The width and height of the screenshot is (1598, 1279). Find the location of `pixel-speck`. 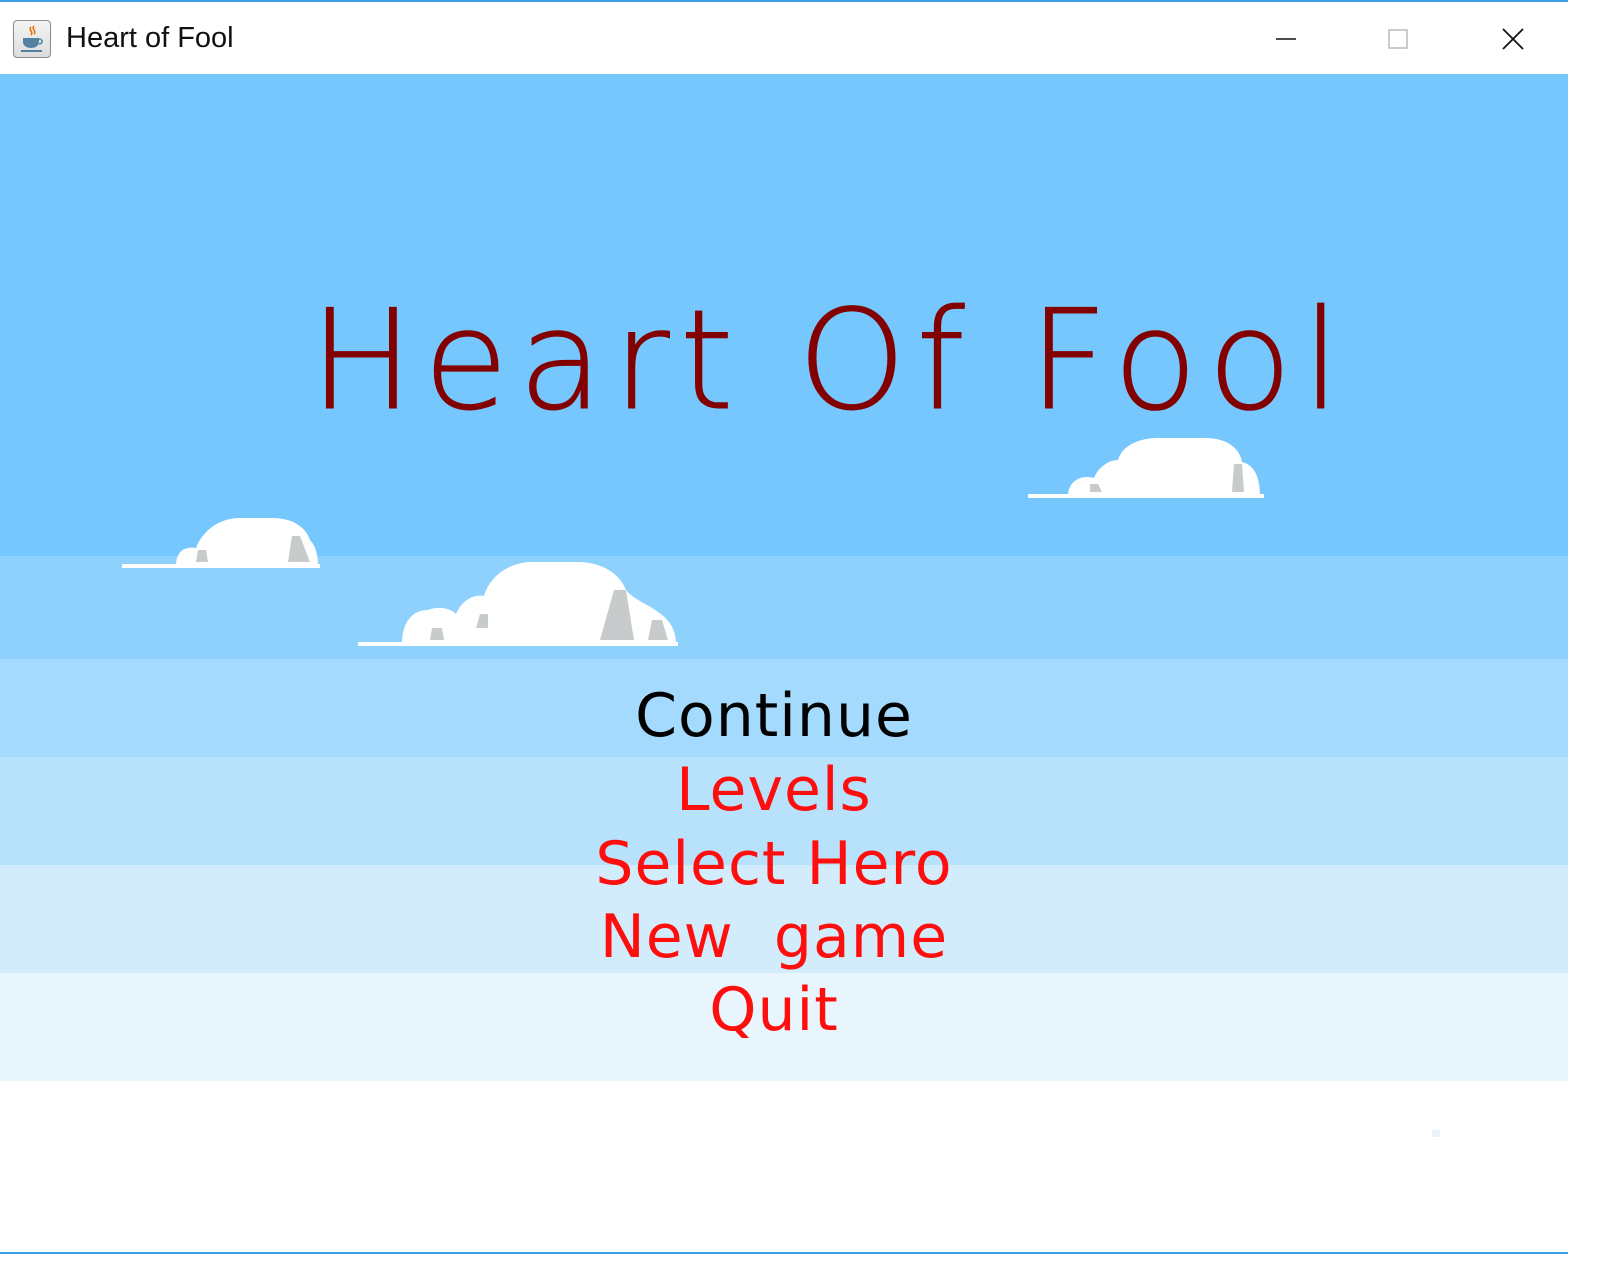

pixel-speck is located at coordinates (1436, 1133).